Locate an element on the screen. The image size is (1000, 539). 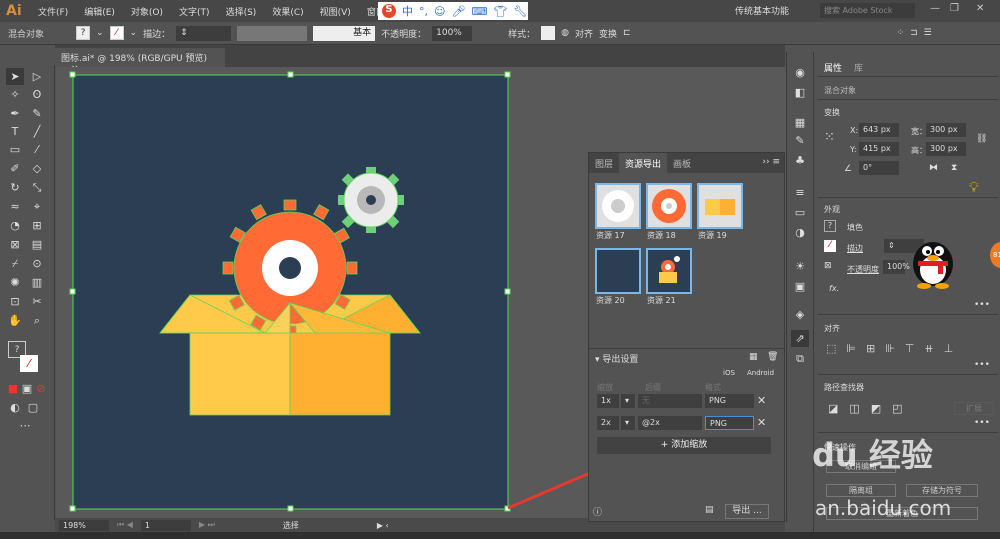
graph-tool-icon: ▥ is located at coordinates (37, 282).